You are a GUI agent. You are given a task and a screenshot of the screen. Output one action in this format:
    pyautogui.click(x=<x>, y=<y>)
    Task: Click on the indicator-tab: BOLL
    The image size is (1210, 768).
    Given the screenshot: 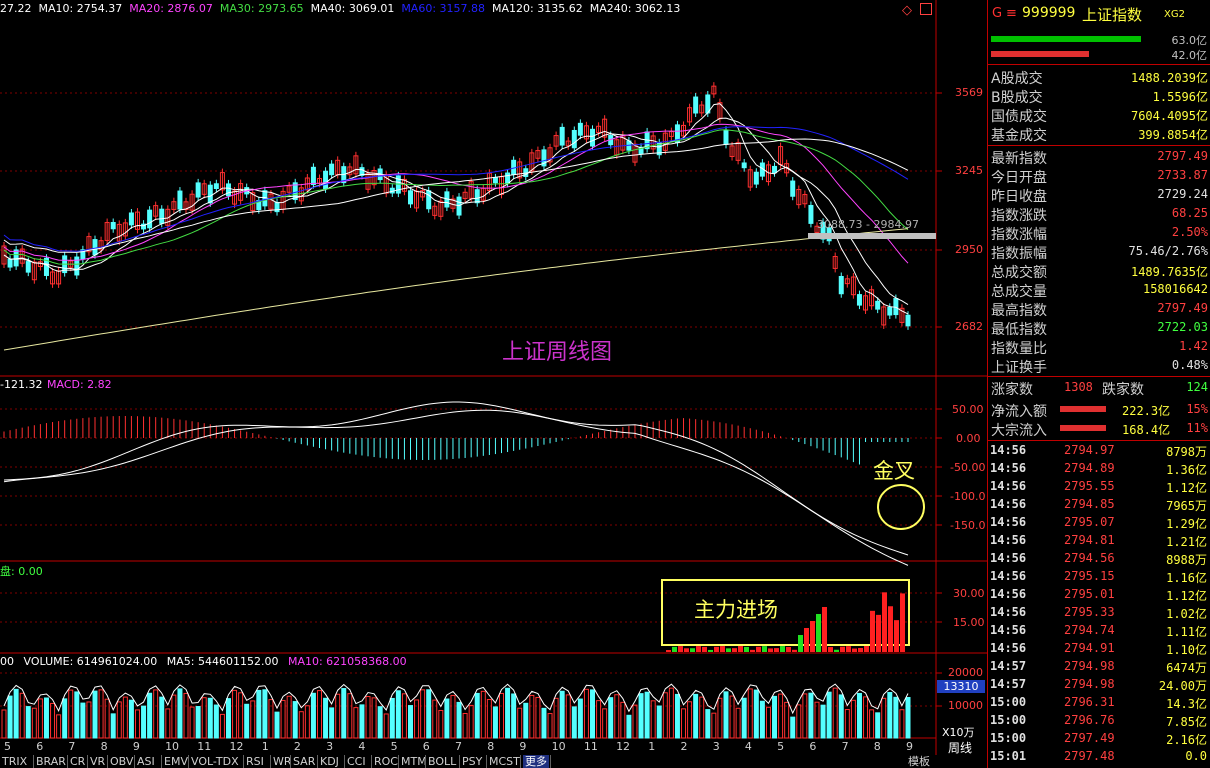 What is the action you would take?
    pyautogui.click(x=442, y=761)
    